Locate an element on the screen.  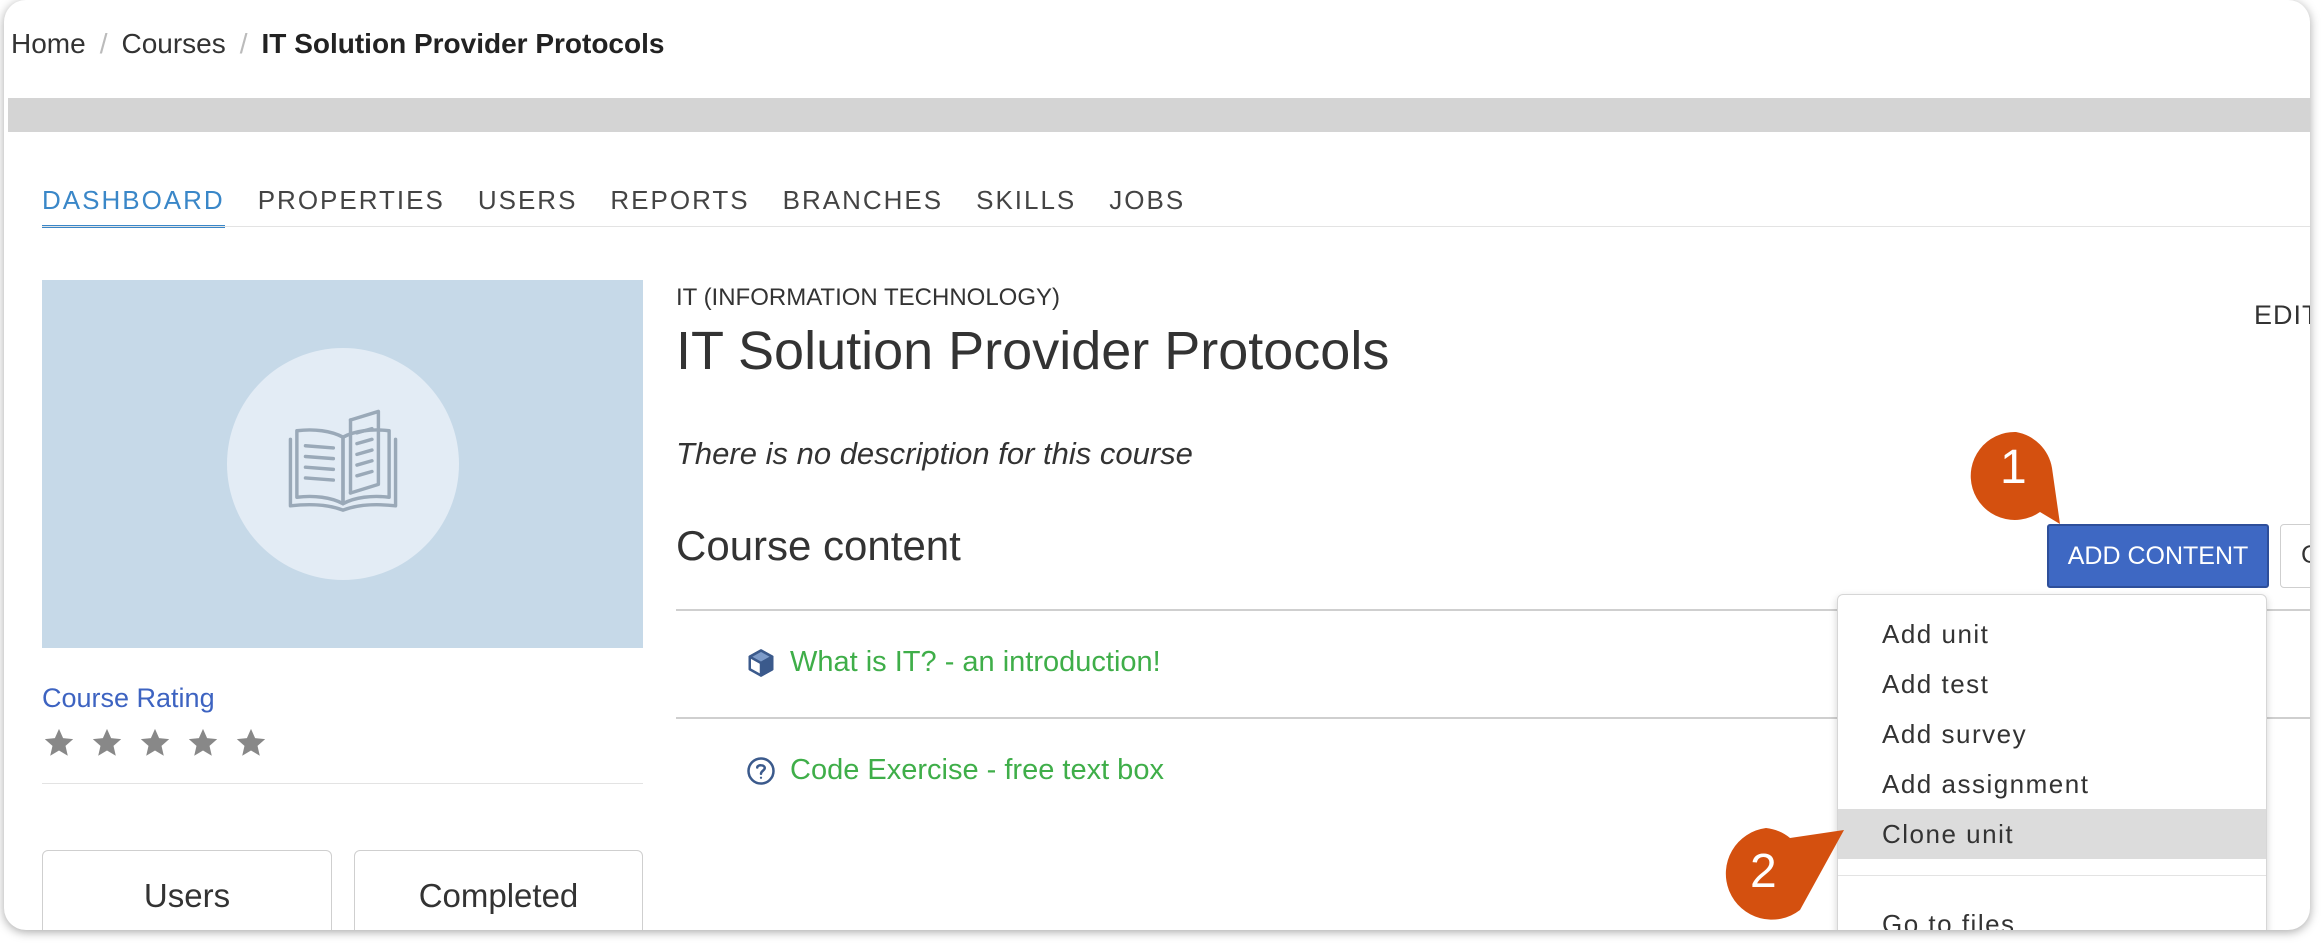
thumbnail-circle is located at coordinates (343, 464).